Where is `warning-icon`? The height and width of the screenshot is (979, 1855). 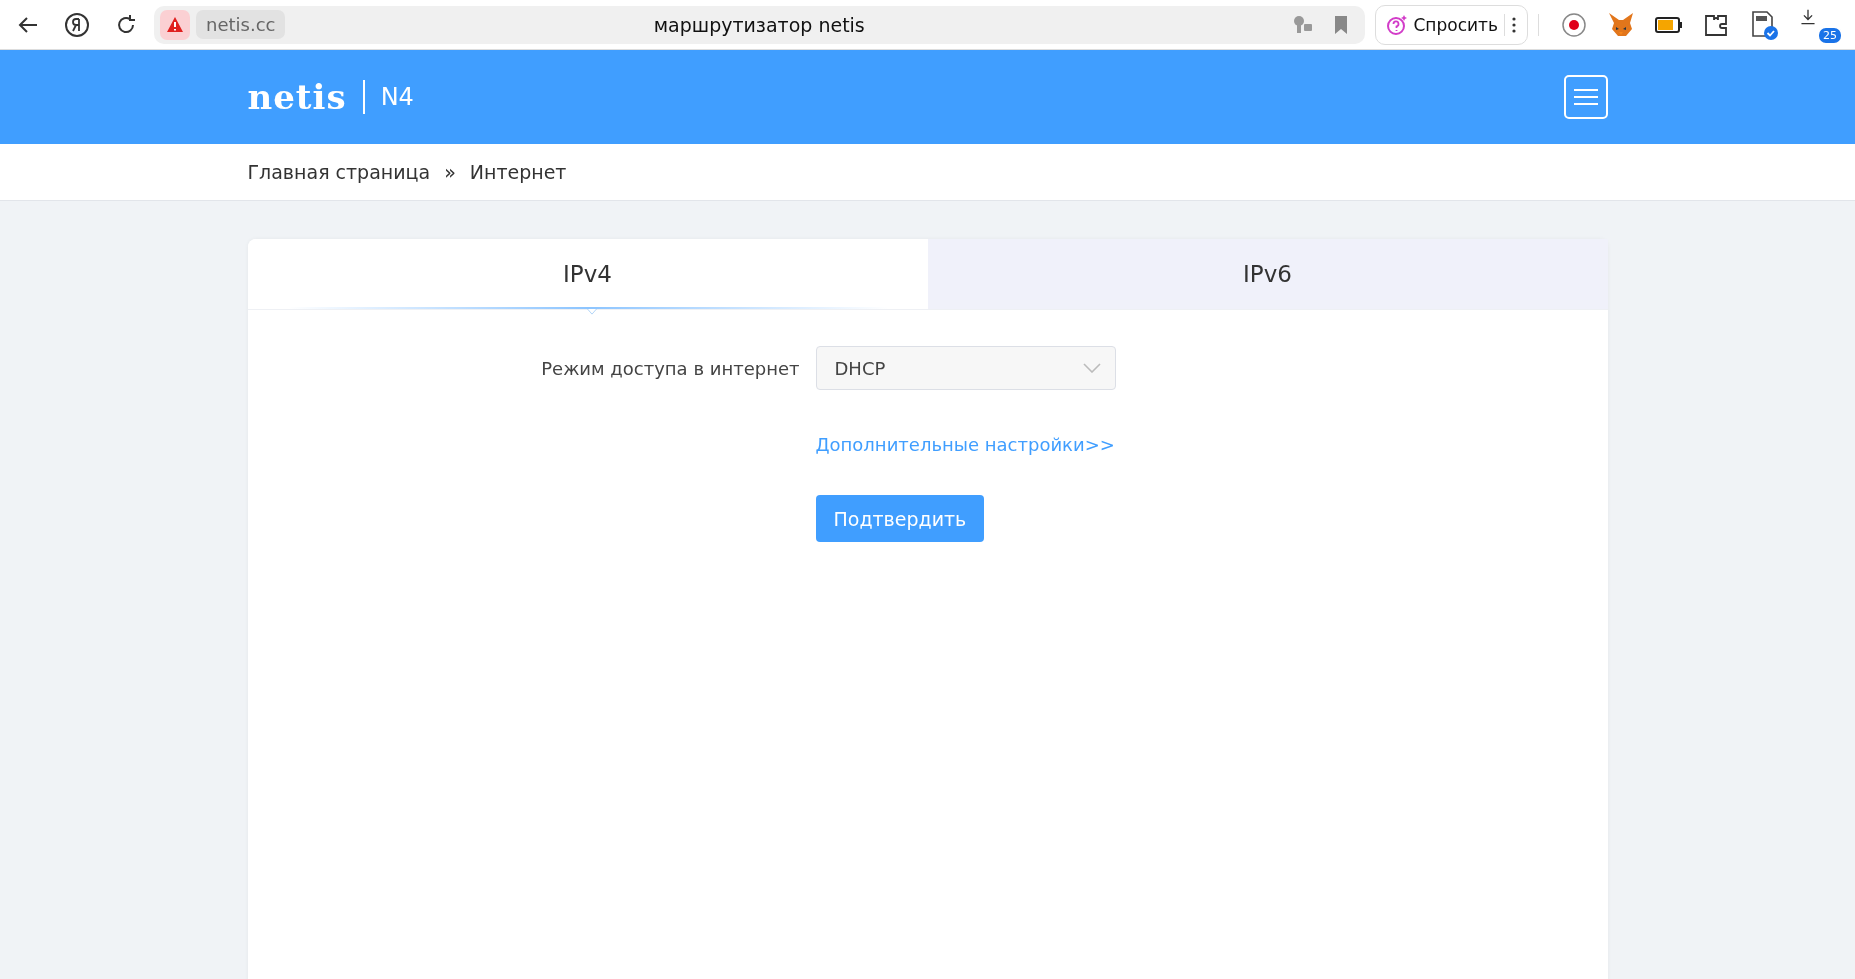 warning-icon is located at coordinates (175, 24).